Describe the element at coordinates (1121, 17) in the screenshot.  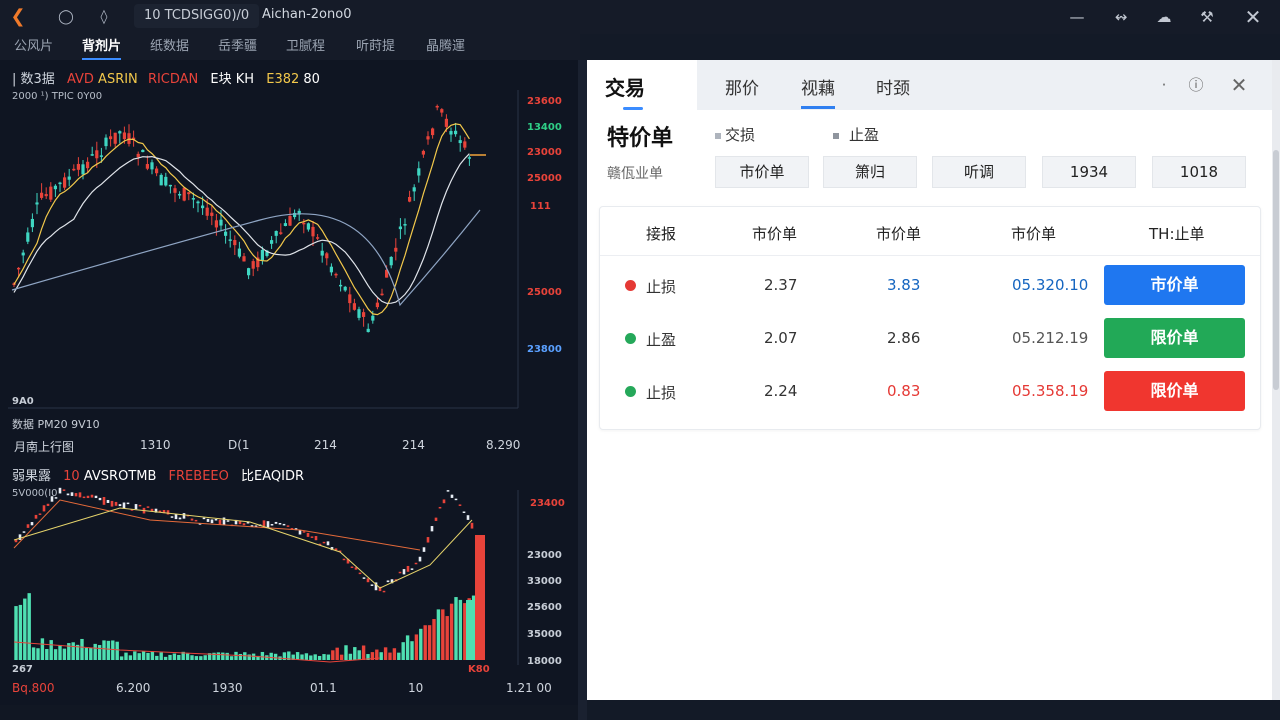
I see `link-icon: ↭` at that location.